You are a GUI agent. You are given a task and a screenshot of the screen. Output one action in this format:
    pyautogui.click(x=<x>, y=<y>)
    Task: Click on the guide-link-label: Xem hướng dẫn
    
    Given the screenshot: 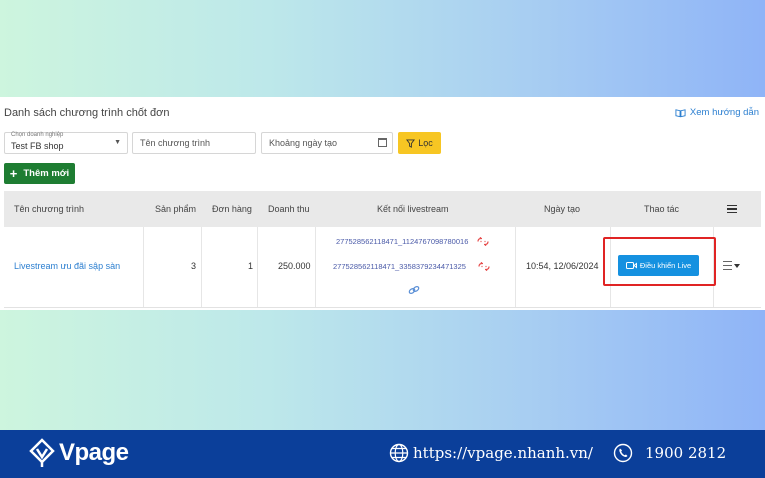 What is the action you would take?
    pyautogui.click(x=724, y=112)
    